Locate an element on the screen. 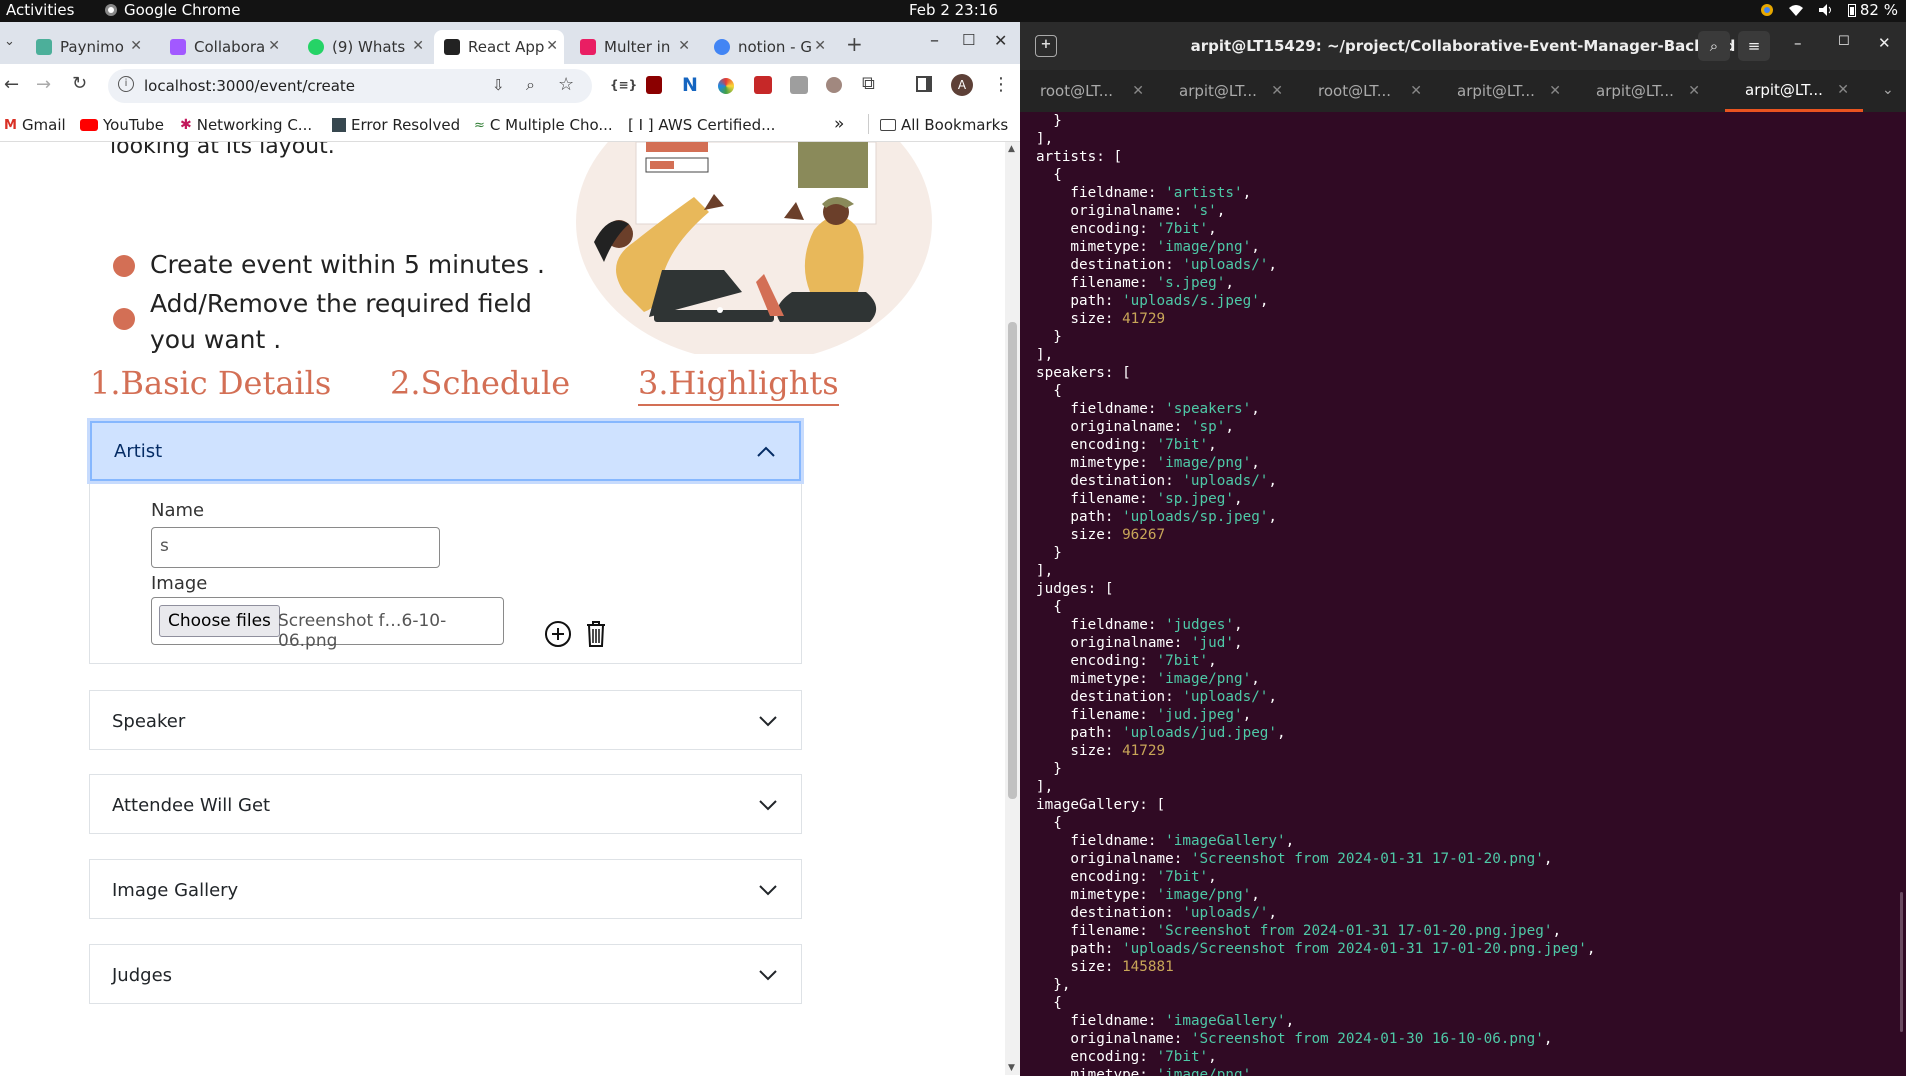  terminal-close-icon: ✕ is located at coordinates (1884, 43).